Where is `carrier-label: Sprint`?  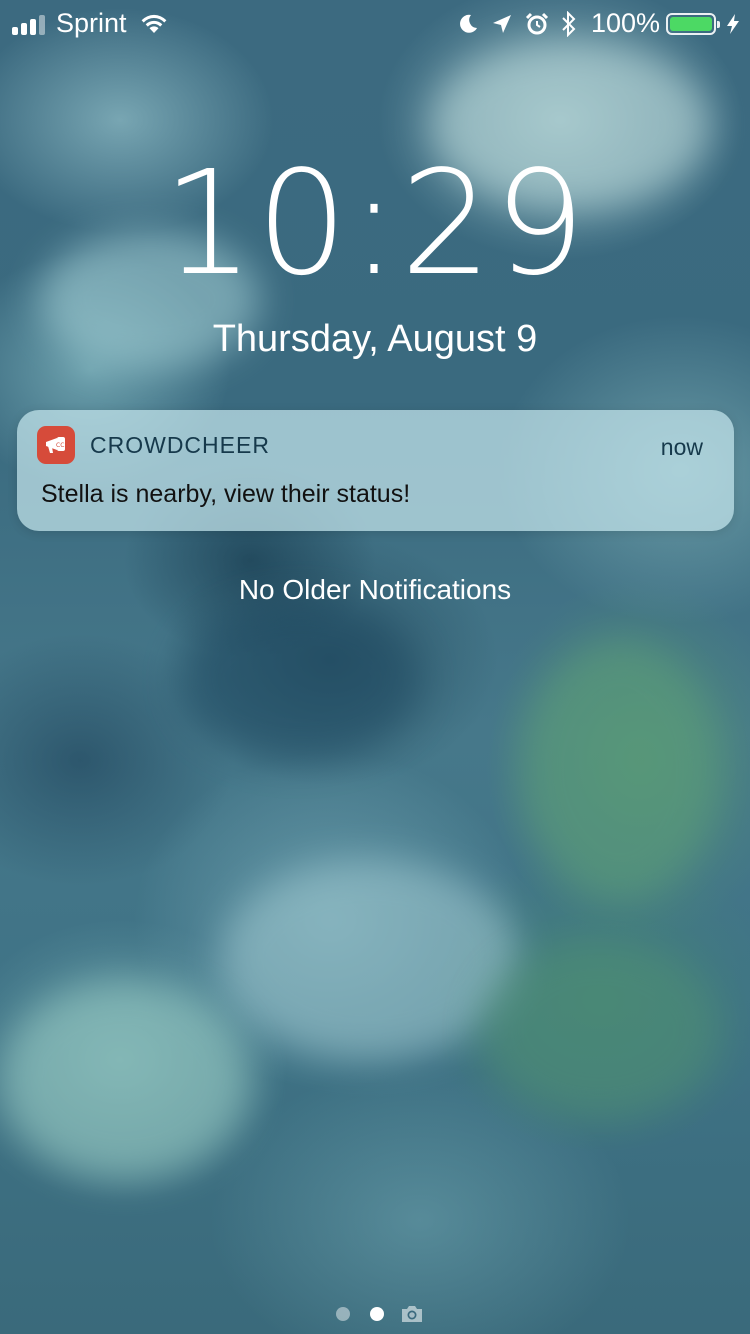 carrier-label: Sprint is located at coordinates (91, 23).